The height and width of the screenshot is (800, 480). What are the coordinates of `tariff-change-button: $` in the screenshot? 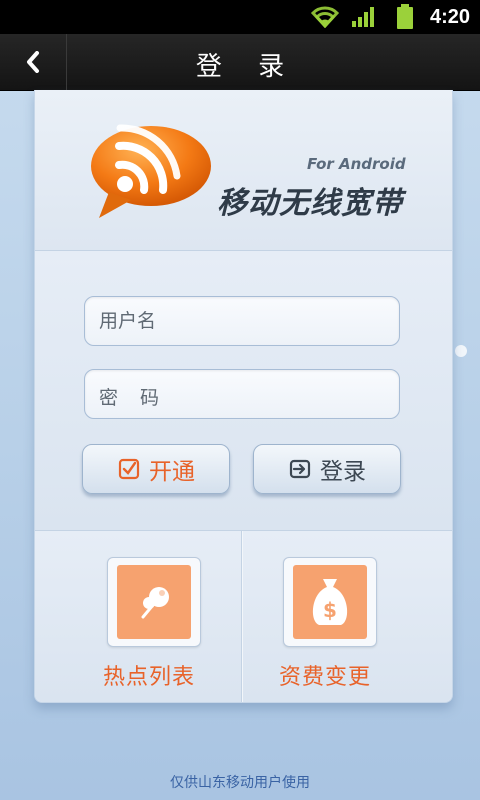 It's located at (330, 602).